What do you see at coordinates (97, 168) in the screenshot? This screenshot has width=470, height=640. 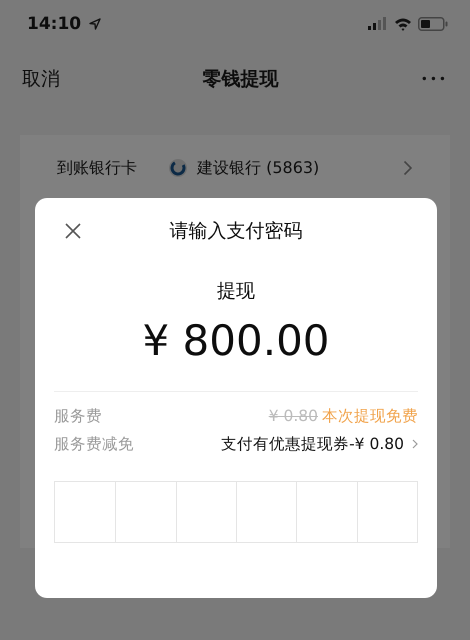 I see `field-label: 到账银行卡` at bounding box center [97, 168].